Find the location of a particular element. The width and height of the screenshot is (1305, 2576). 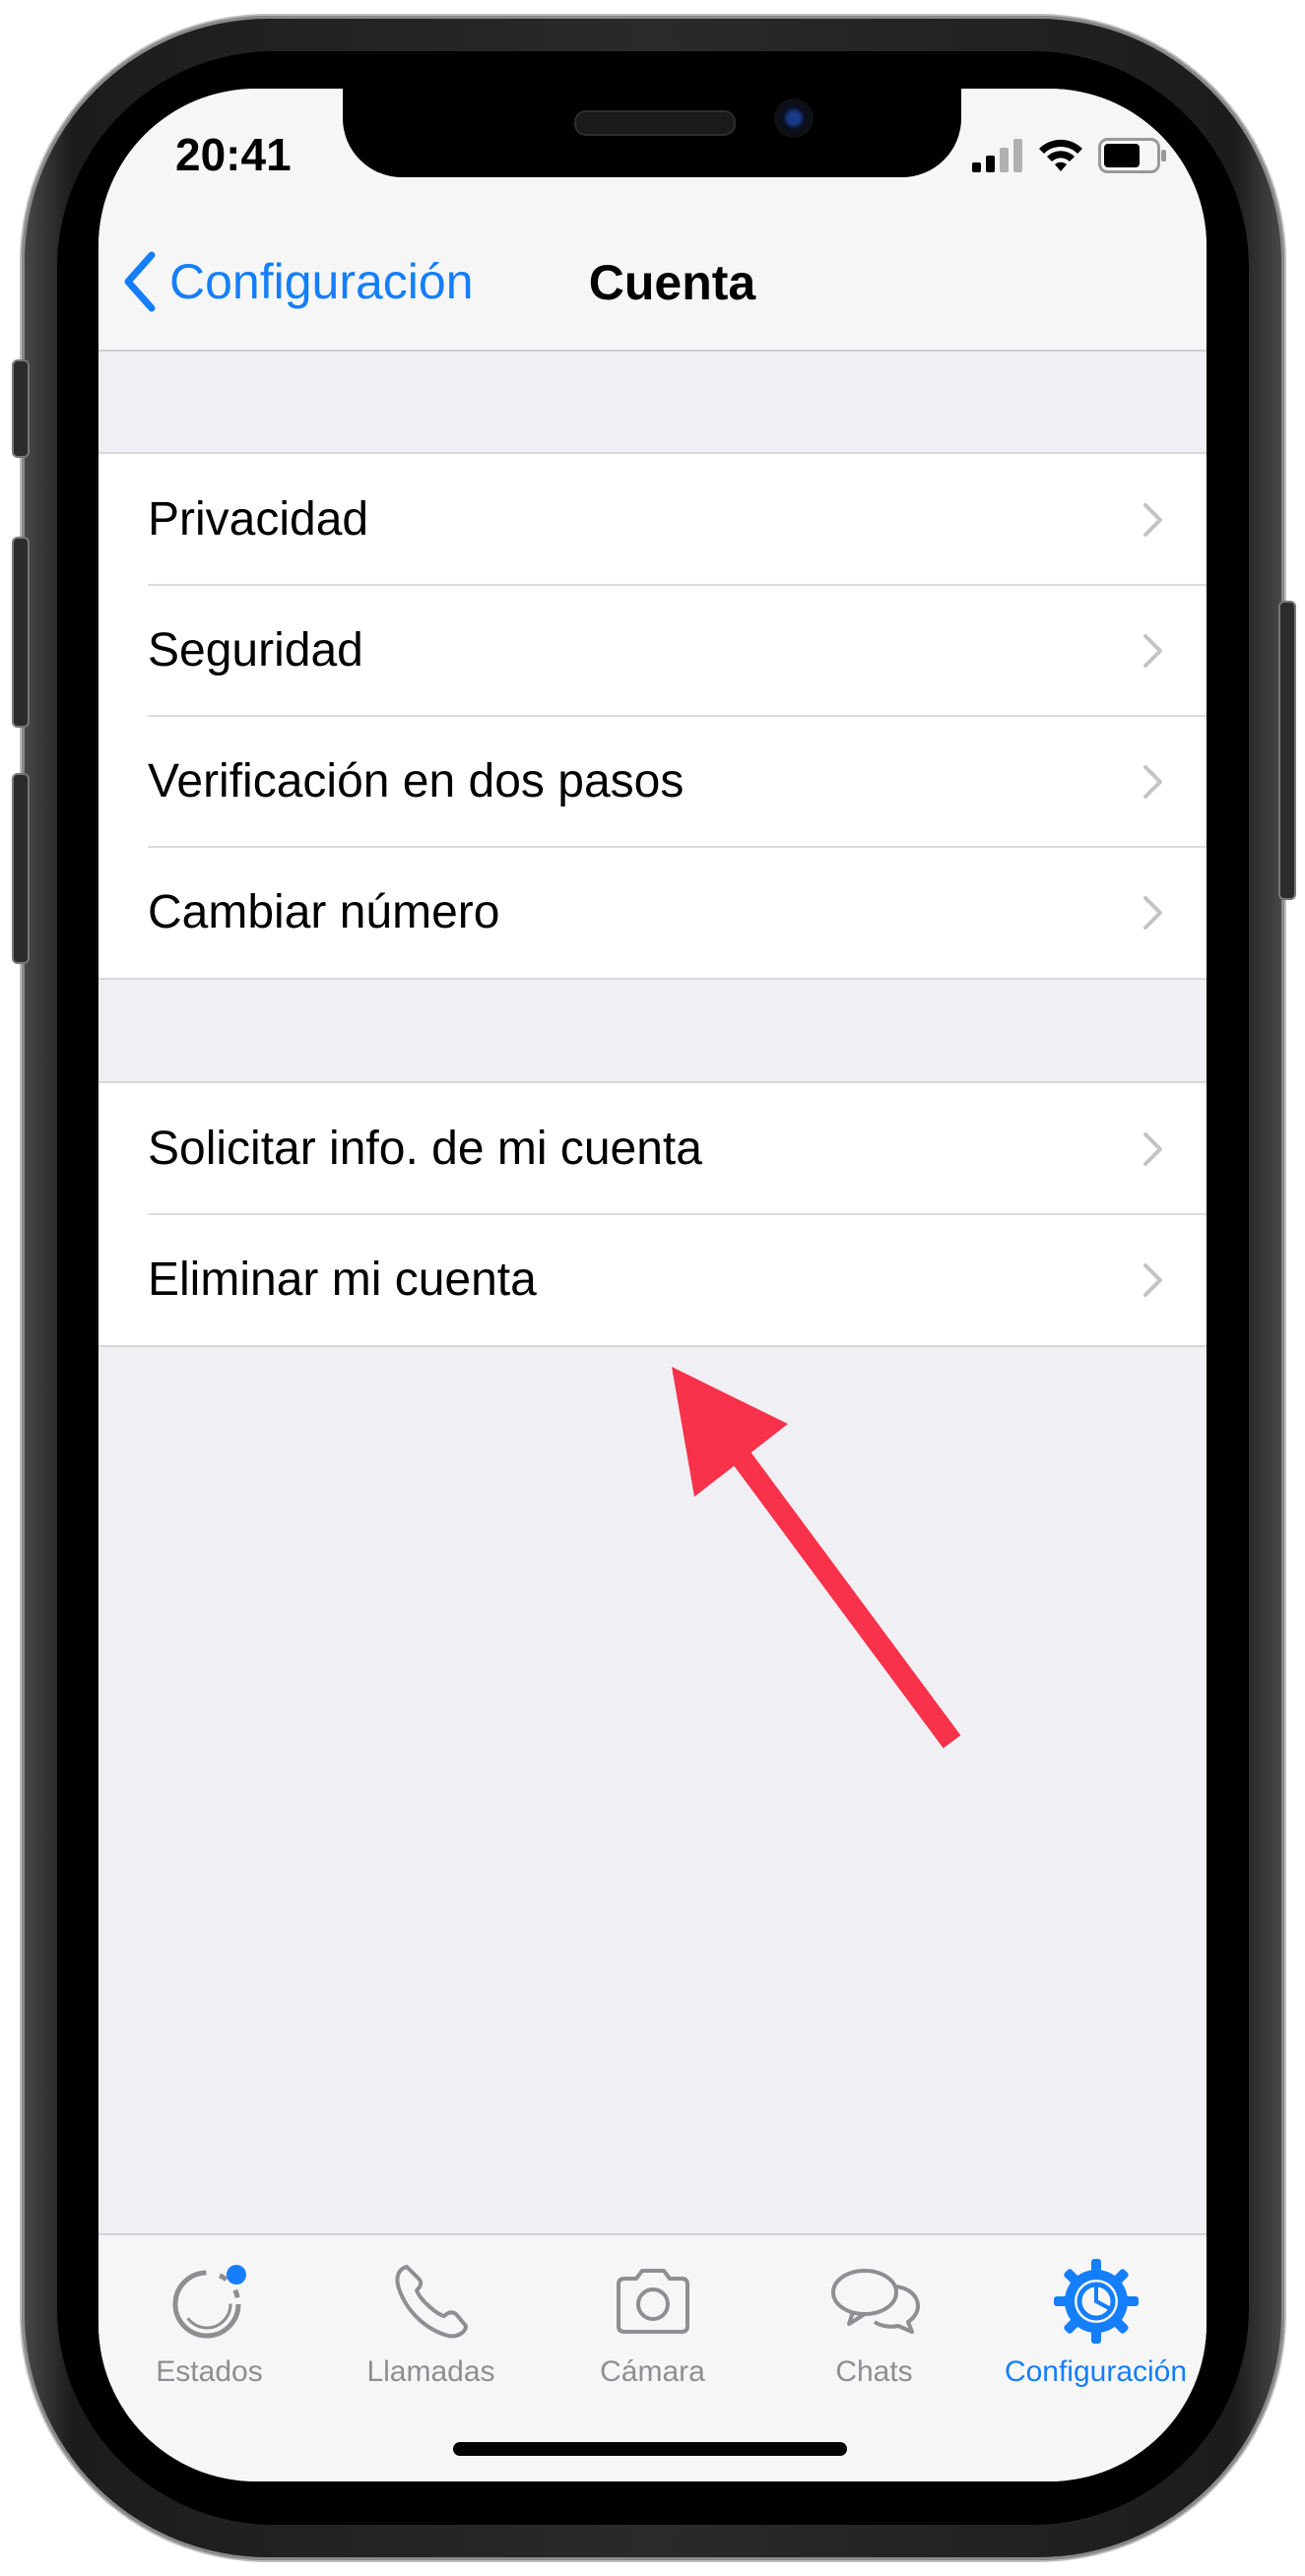

list-item-label: Eliminar mi cuenta is located at coordinates (342, 1280).